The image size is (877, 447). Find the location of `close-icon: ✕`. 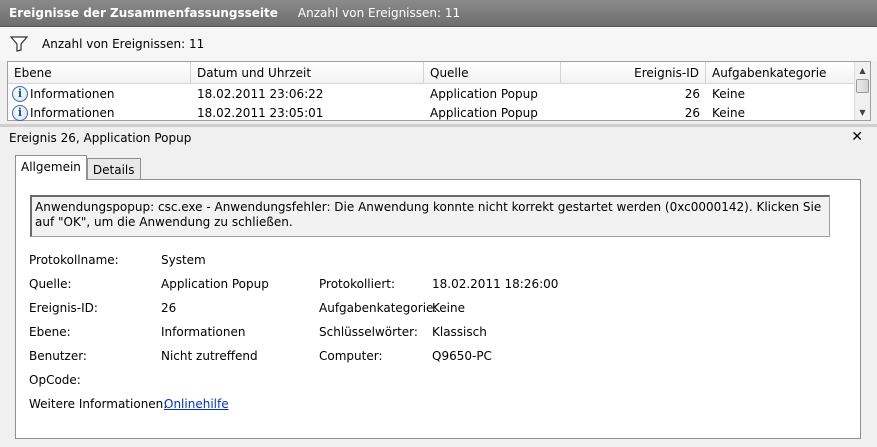

close-icon: ✕ is located at coordinates (857, 137).